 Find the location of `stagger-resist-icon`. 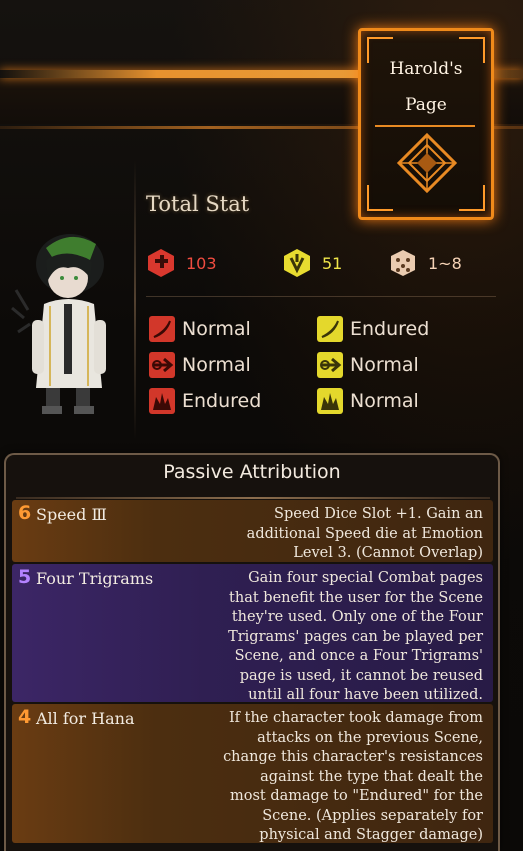

stagger-resist-icon is located at coordinates (297, 263).